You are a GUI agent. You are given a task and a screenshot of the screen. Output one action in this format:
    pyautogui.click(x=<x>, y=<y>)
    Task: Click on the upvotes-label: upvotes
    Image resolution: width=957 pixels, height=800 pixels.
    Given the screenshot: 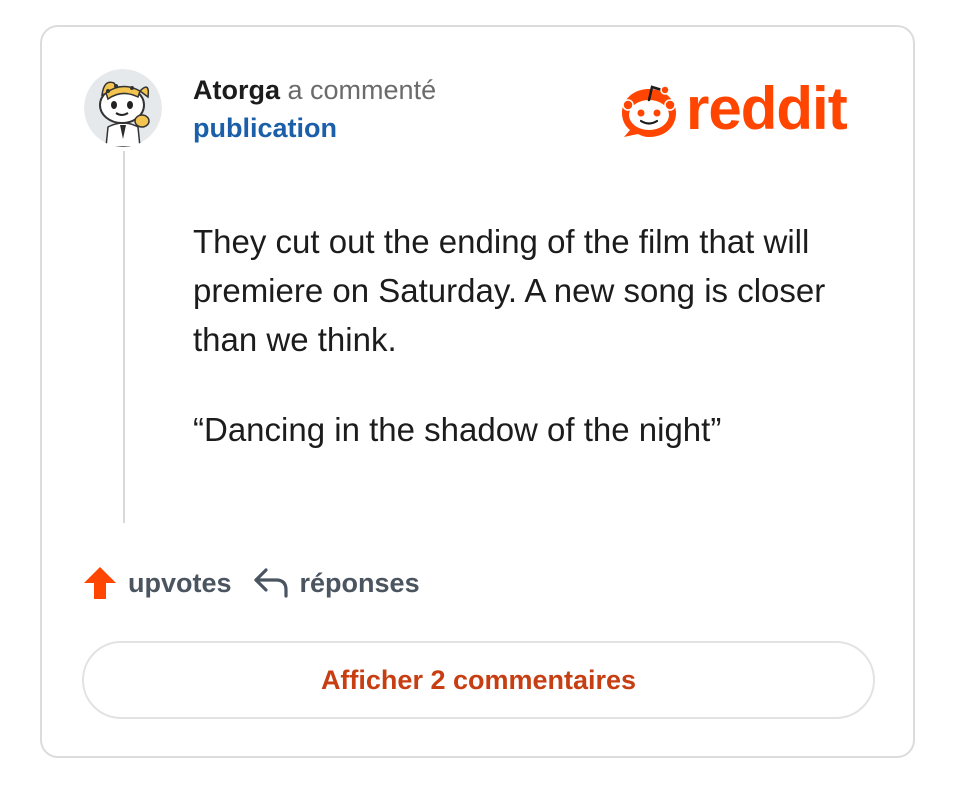 What is the action you would take?
    pyautogui.click(x=180, y=582)
    